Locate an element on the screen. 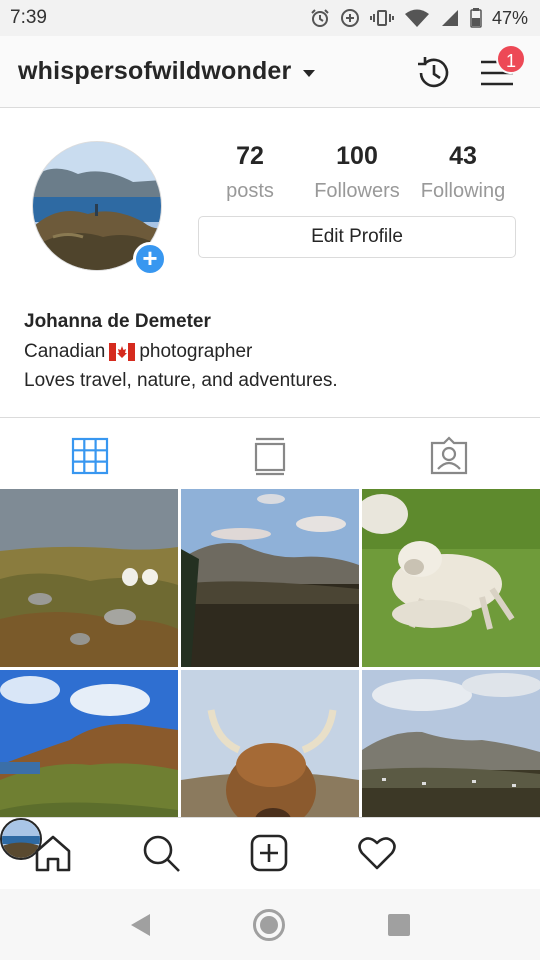 The width and height of the screenshot is (540, 960). search-icon is located at coordinates (161, 853).